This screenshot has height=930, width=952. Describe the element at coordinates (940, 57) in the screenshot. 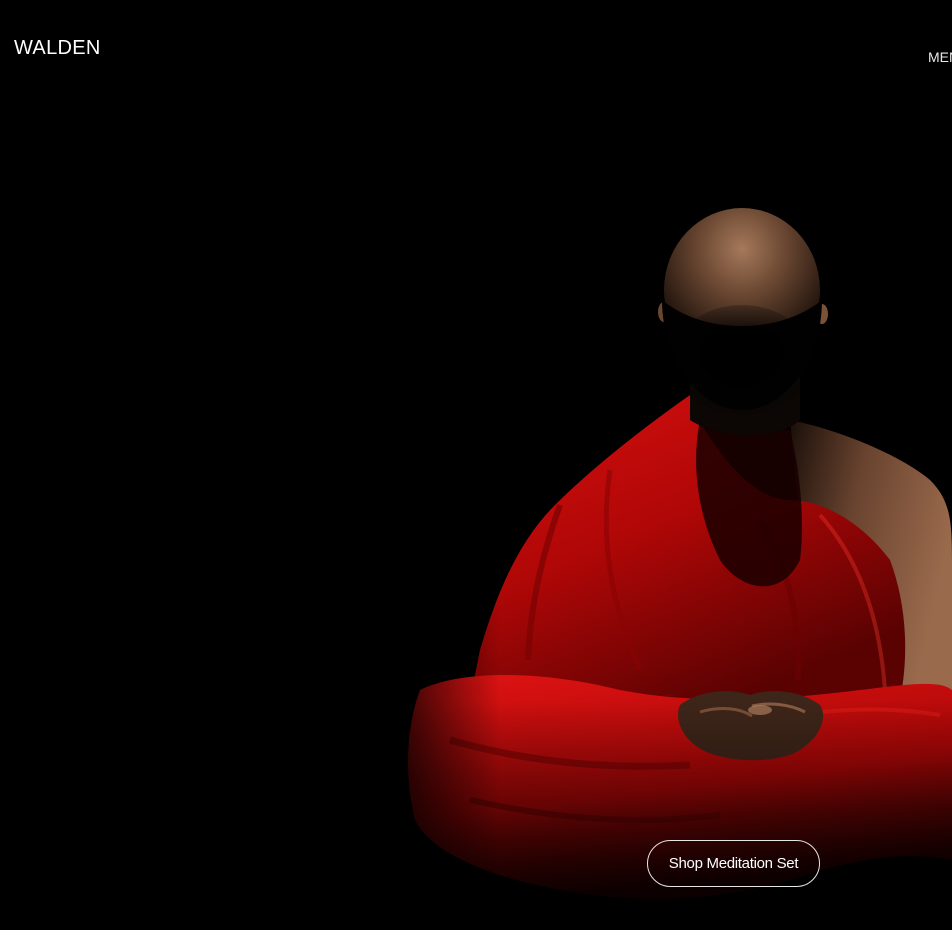

I see `menu-link: MENU` at that location.